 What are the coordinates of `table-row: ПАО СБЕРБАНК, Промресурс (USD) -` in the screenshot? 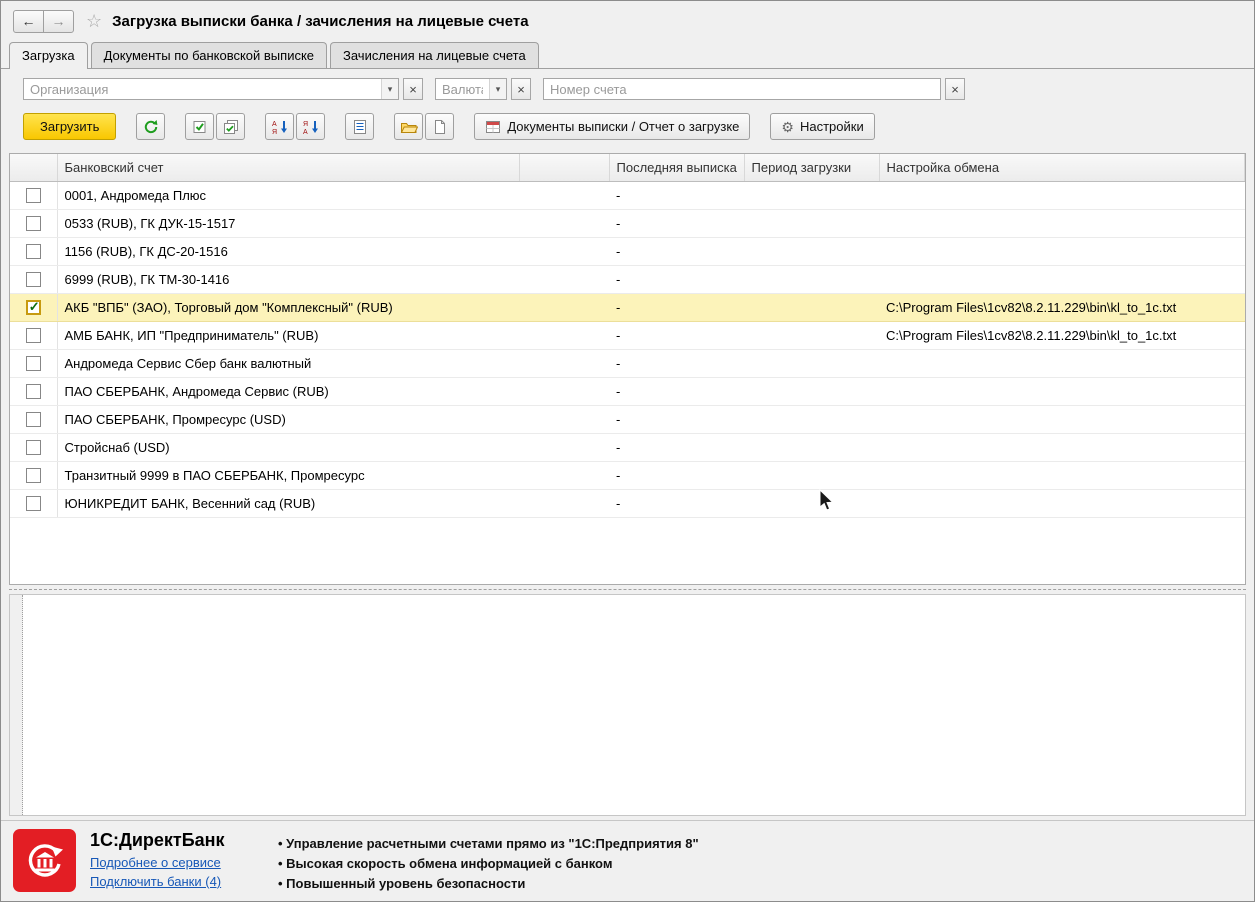 It's located at (627, 419).